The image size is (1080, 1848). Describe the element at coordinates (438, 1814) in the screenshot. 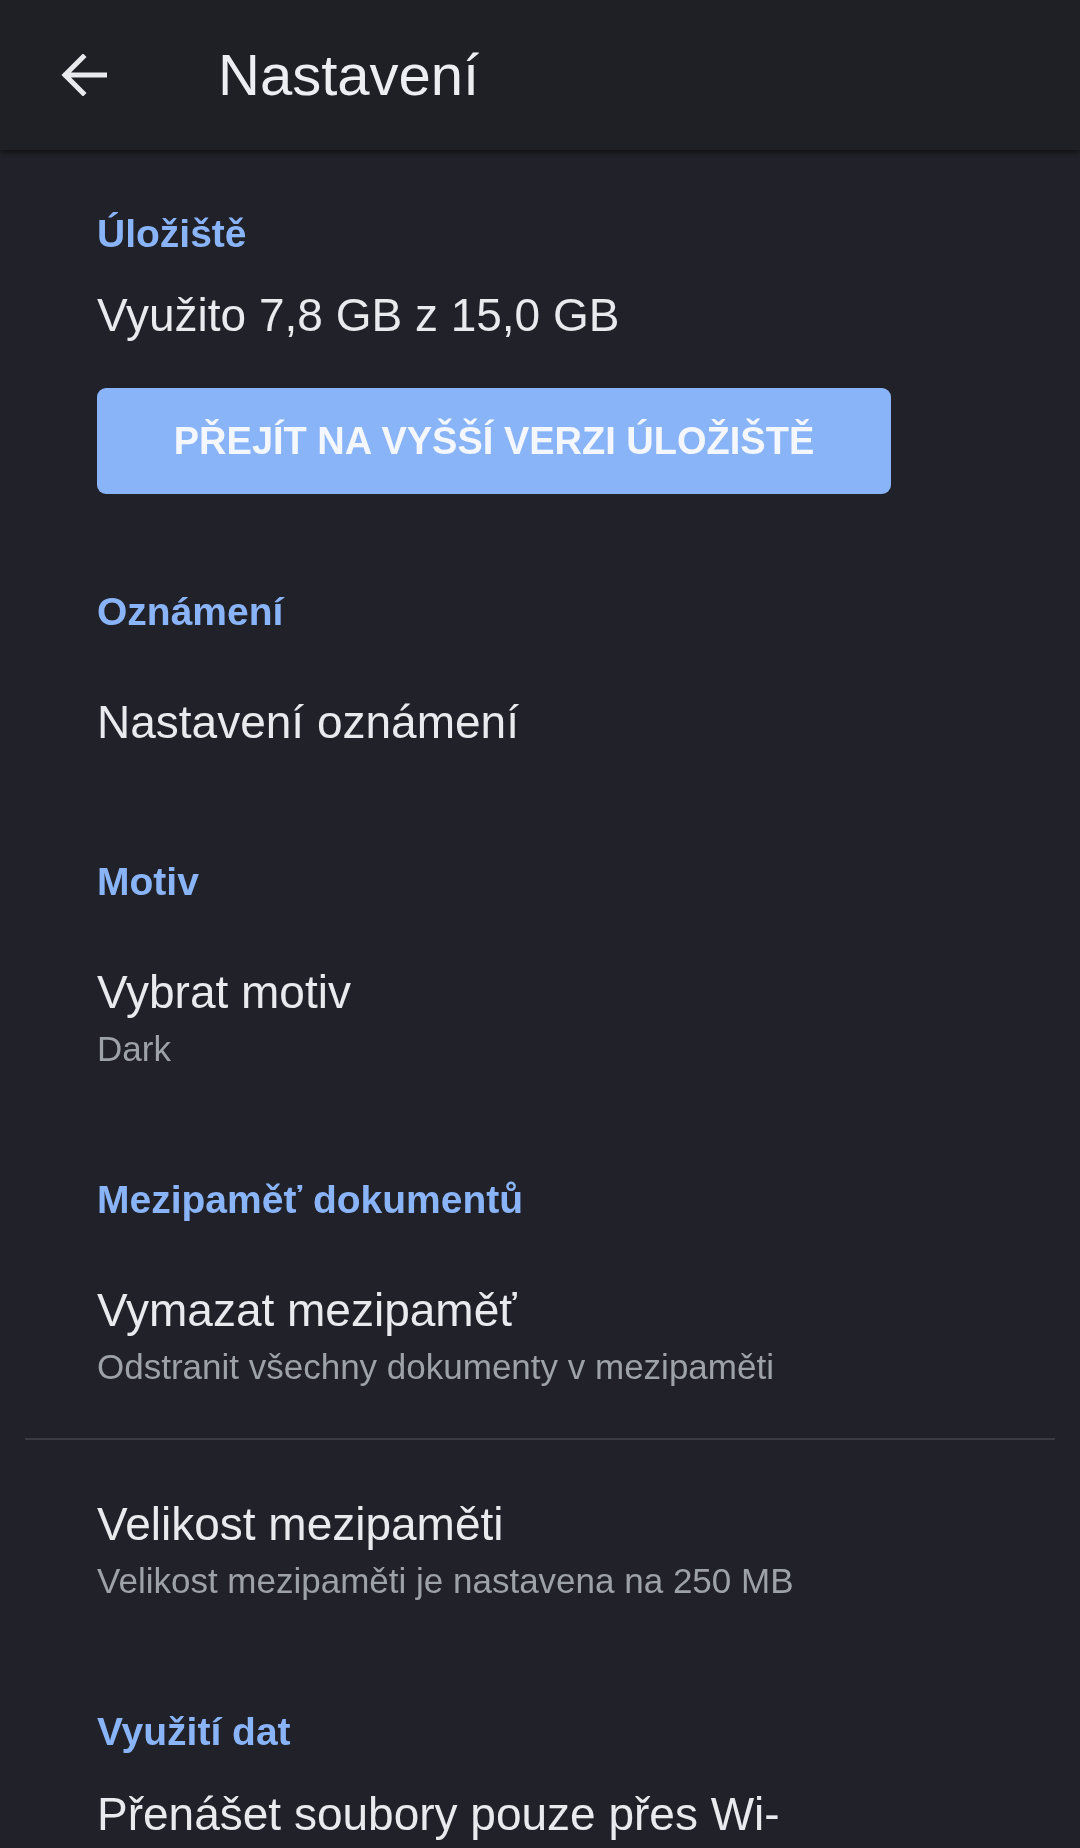

I see `setting-title: Přenášet soubory pouze přes Wi-` at that location.